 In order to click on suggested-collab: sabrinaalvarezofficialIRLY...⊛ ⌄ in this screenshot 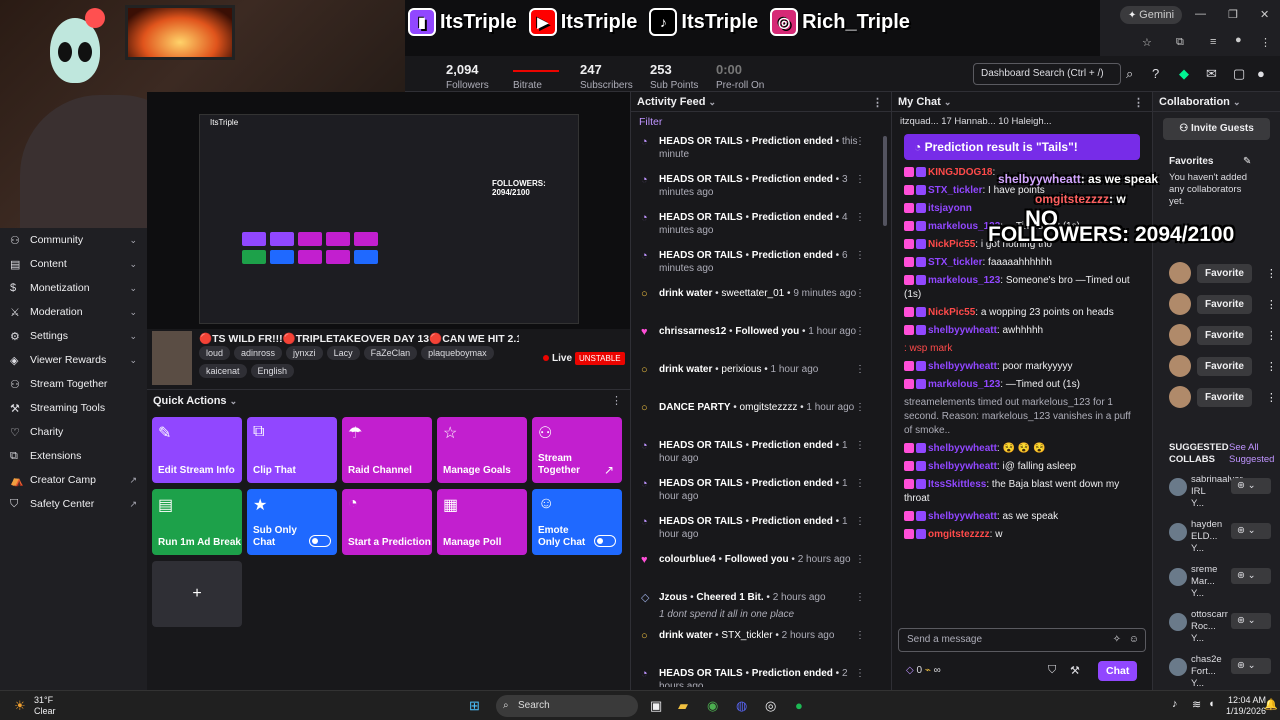, I will do `click(1220, 492)`.